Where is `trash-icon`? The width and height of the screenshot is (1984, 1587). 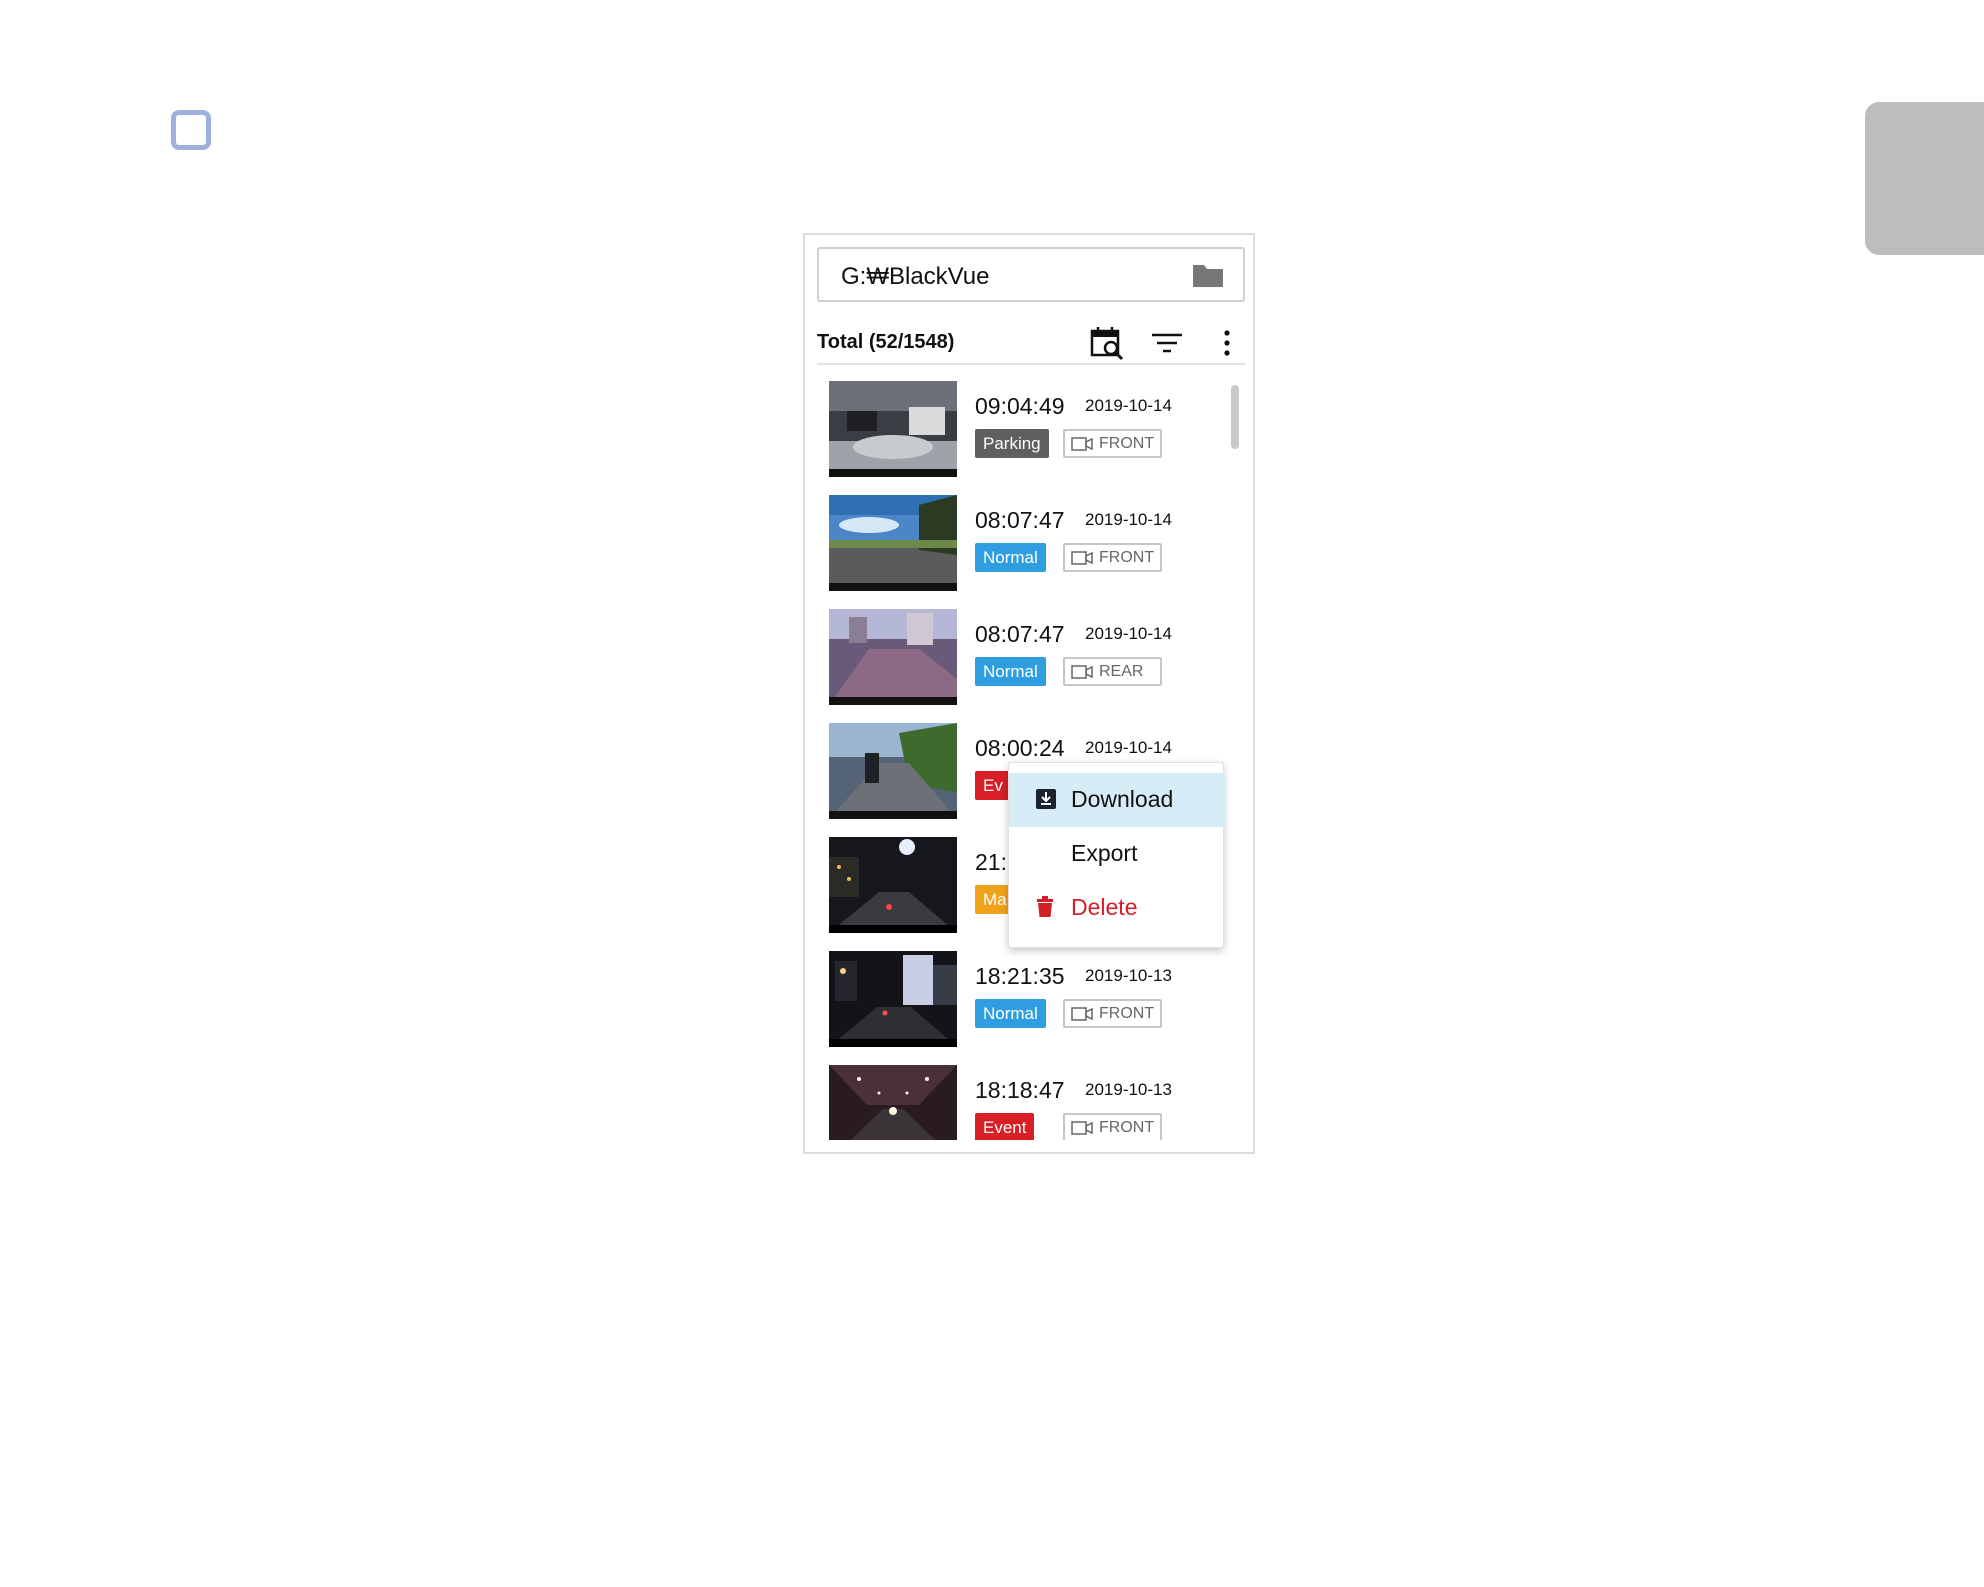 trash-icon is located at coordinates (1045, 906).